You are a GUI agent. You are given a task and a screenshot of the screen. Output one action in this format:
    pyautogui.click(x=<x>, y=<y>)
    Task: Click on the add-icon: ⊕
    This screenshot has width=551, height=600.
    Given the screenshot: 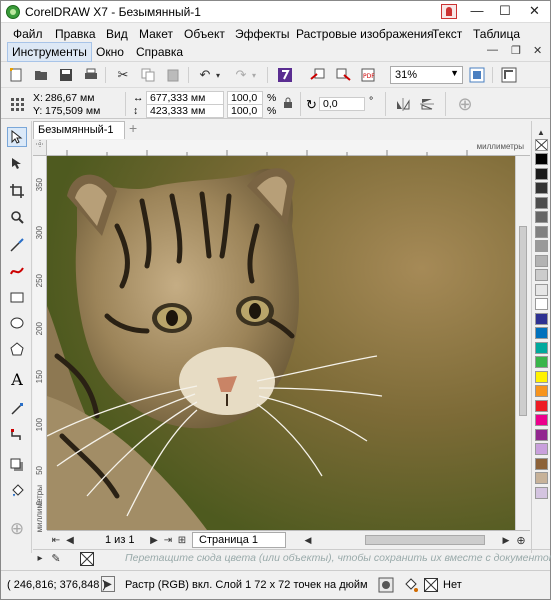 What is the action you would take?
    pyautogui.click(x=465, y=104)
    